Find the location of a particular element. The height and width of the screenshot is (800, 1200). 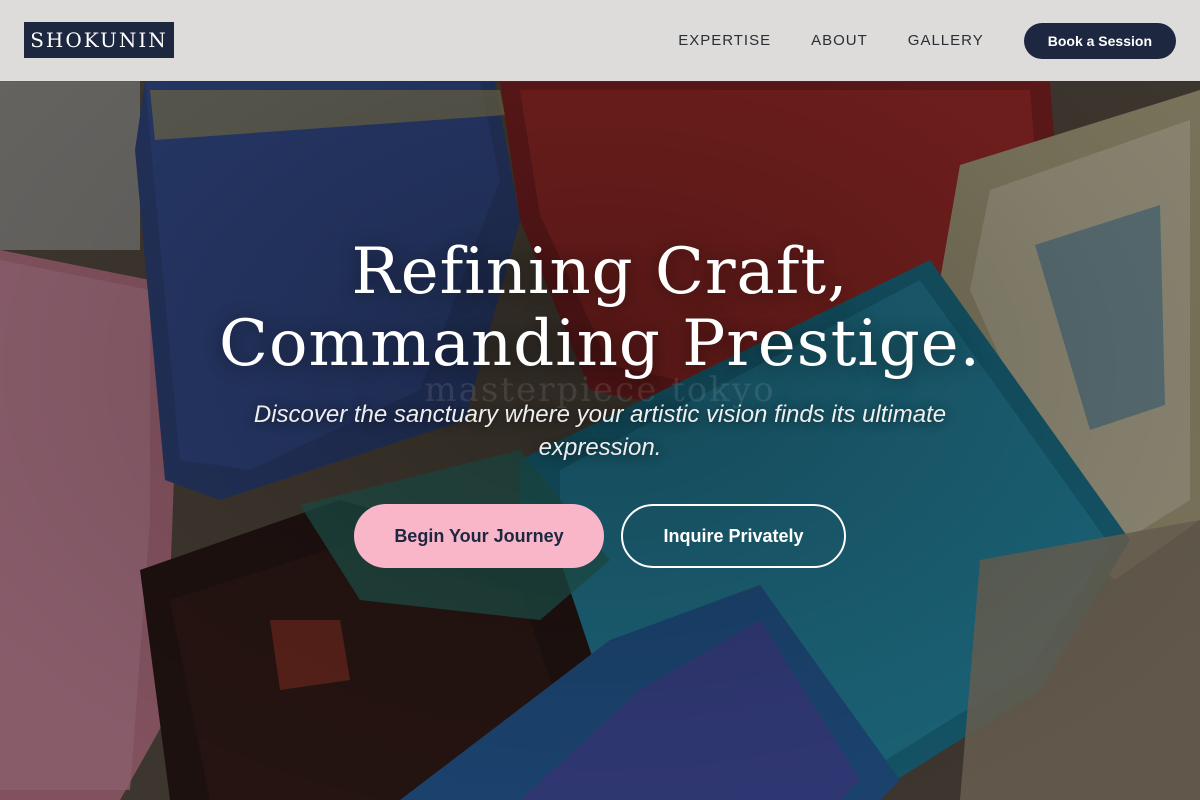

book-session-button: Book a Session is located at coordinates (1099, 40).